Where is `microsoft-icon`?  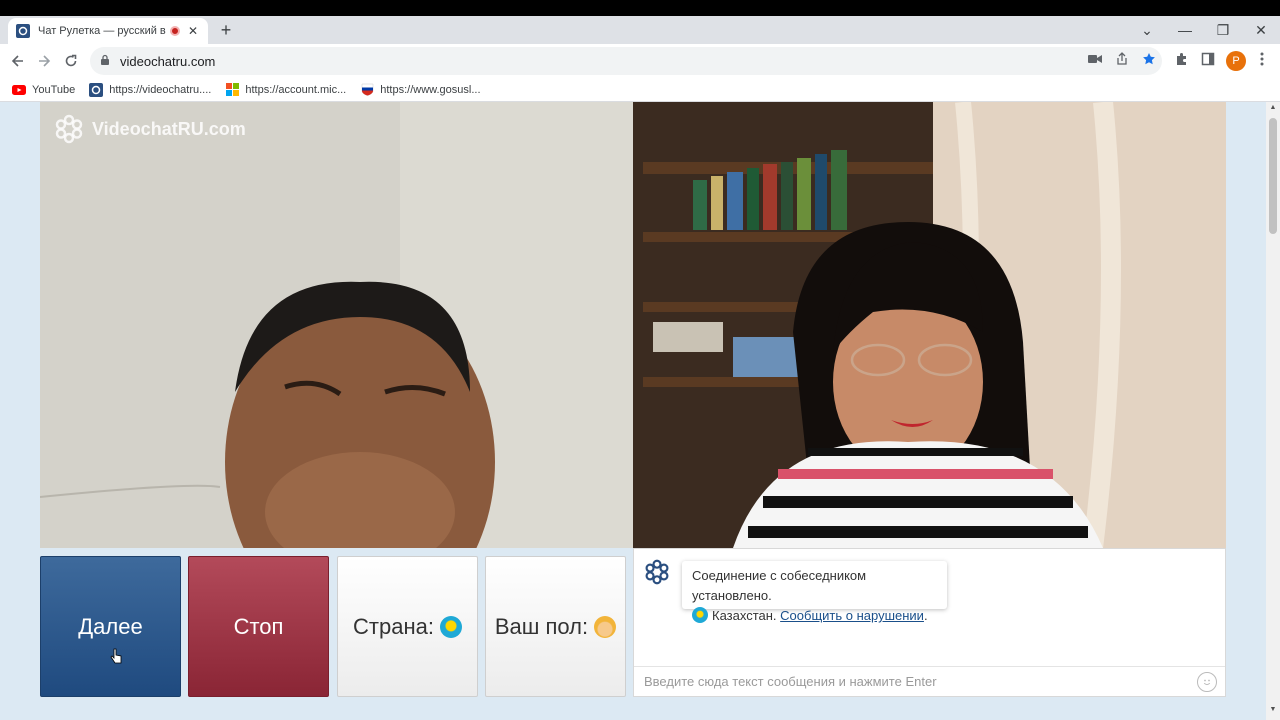
microsoft-icon is located at coordinates (232, 90).